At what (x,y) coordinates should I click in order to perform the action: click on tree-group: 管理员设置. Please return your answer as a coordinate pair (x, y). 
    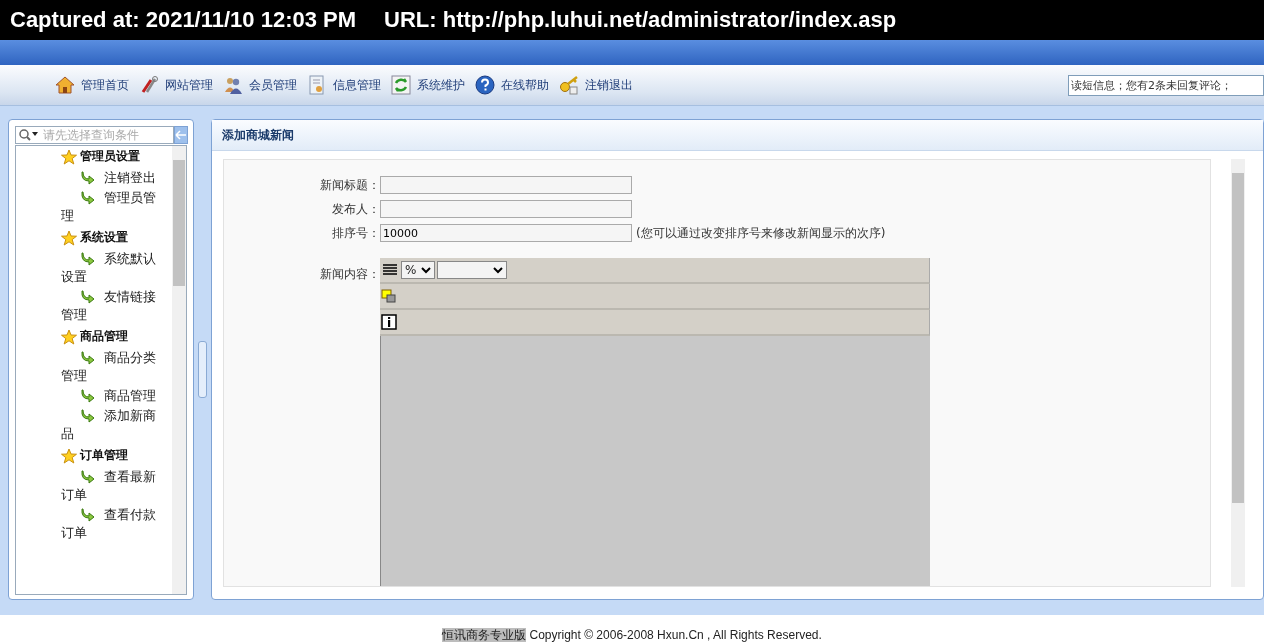
    Looking at the image, I should click on (110, 156).